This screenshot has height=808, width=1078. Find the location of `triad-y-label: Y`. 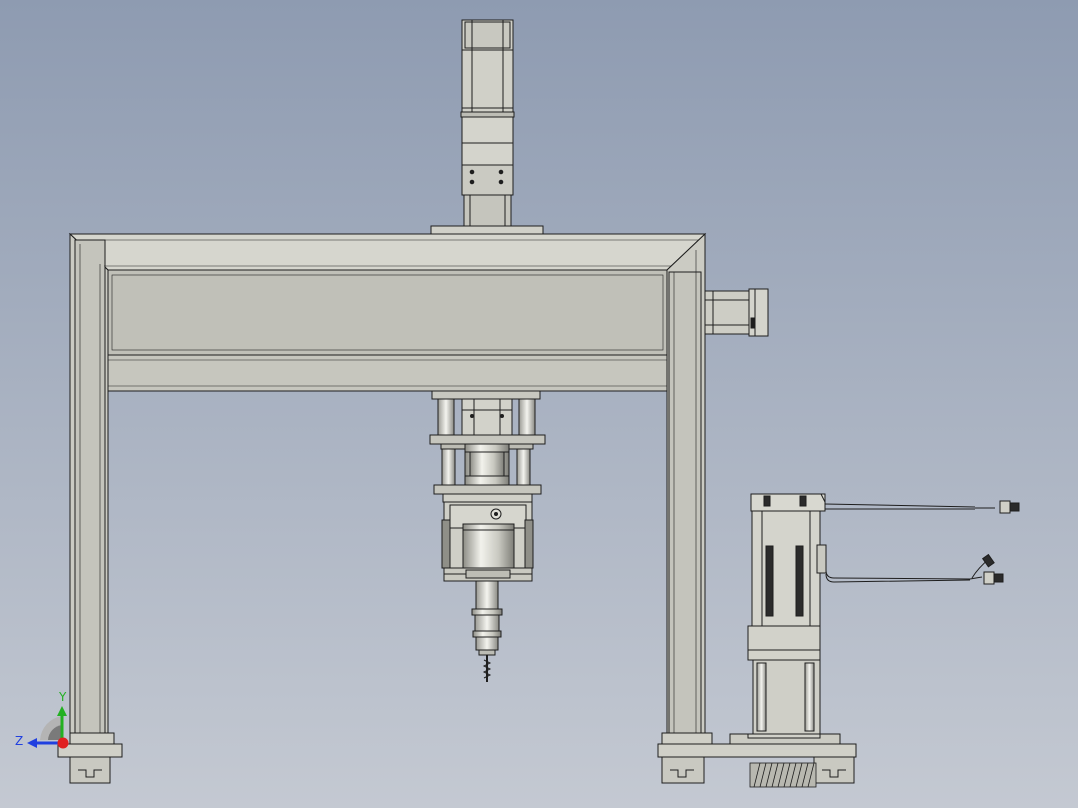

triad-y-label: Y is located at coordinates (62, 697).